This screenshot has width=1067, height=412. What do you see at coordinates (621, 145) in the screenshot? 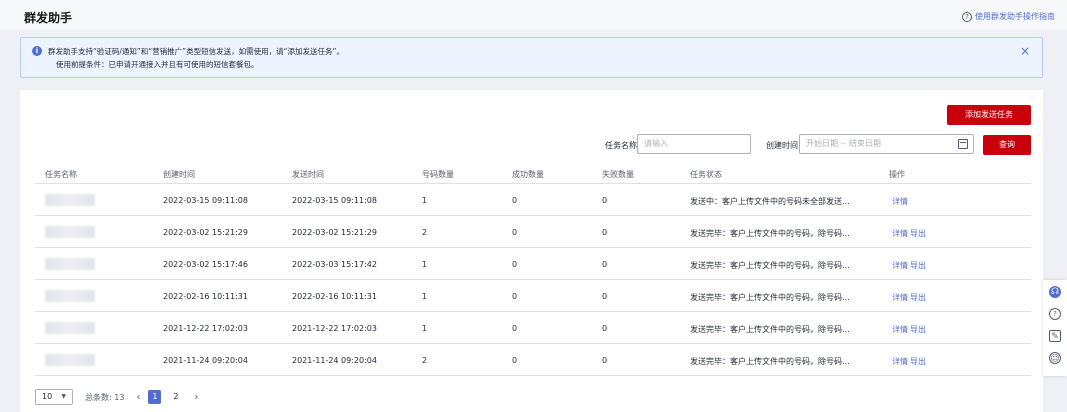
I see `task-name-label: 任务名称` at bounding box center [621, 145].